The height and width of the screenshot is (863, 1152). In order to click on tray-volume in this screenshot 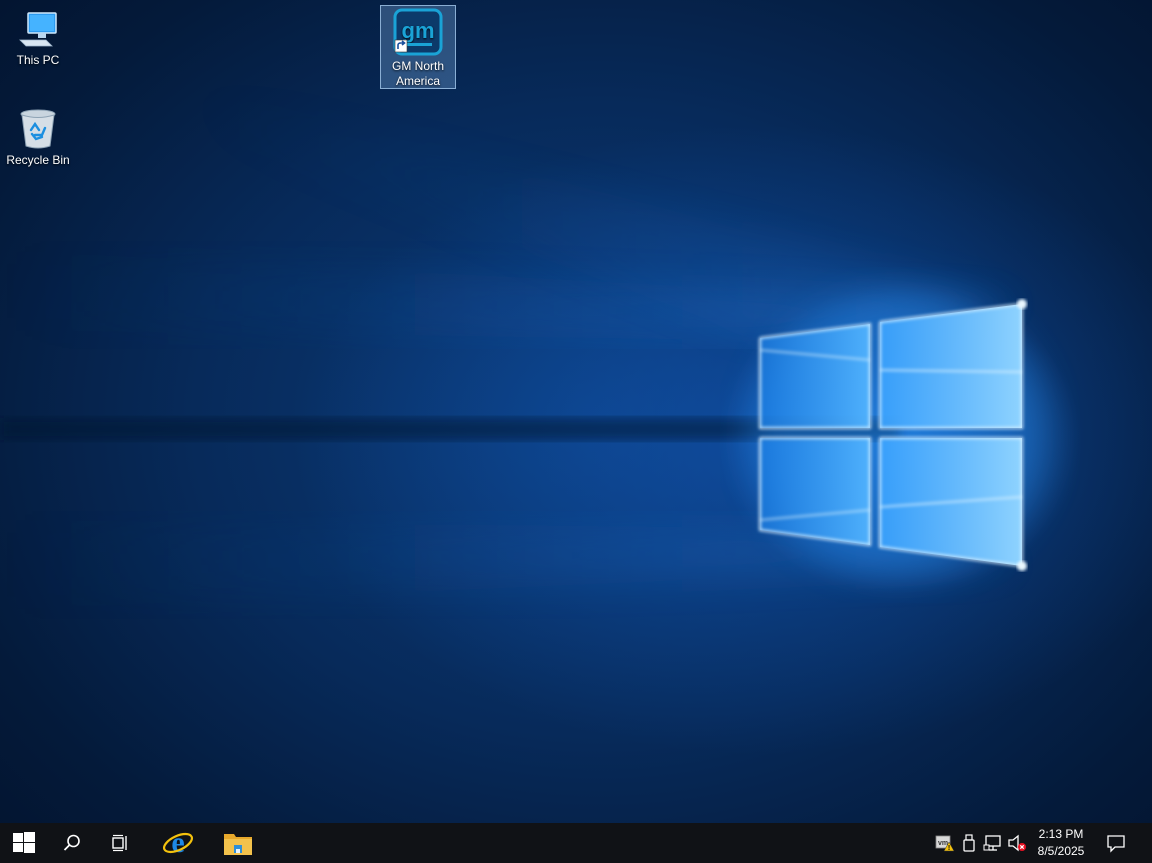, I will do `click(1017, 843)`.